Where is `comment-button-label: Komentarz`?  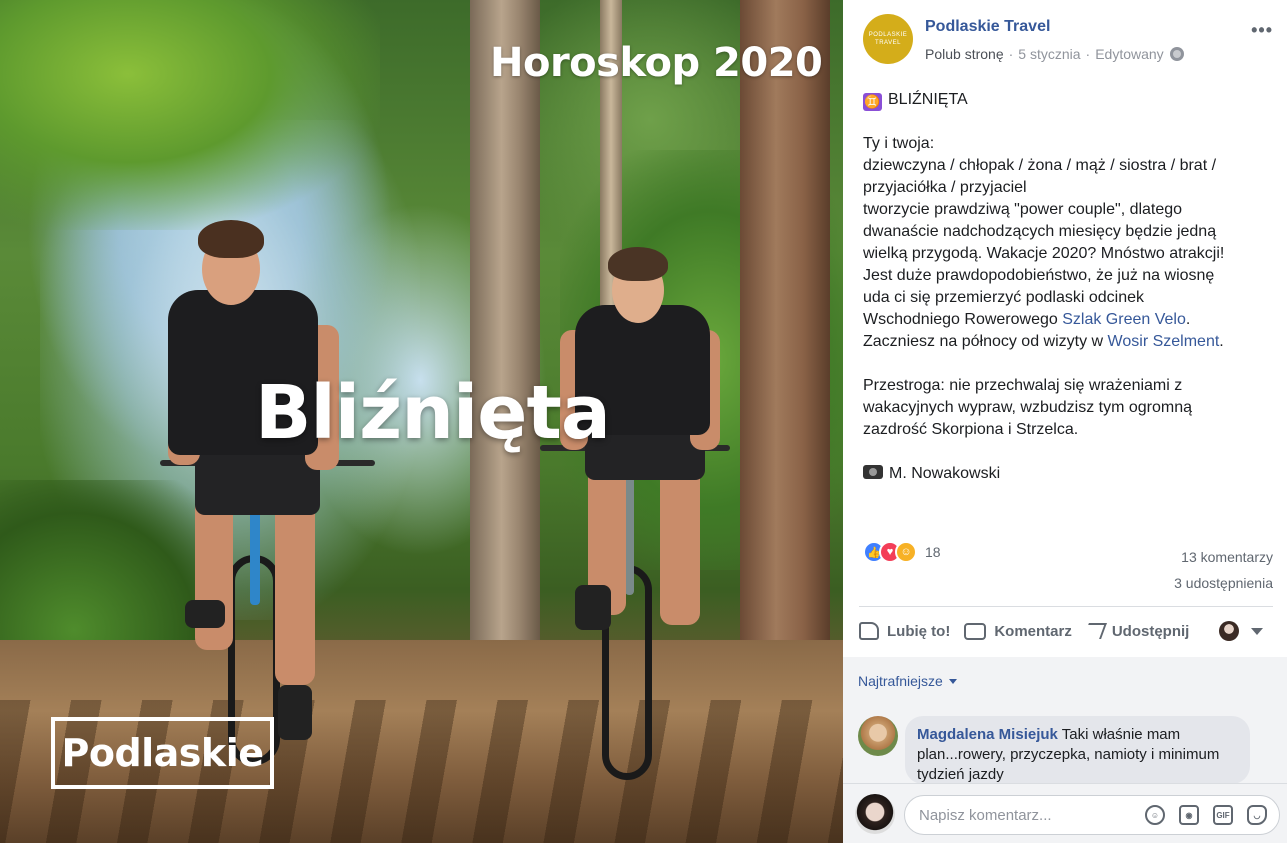 comment-button-label: Komentarz is located at coordinates (1033, 631).